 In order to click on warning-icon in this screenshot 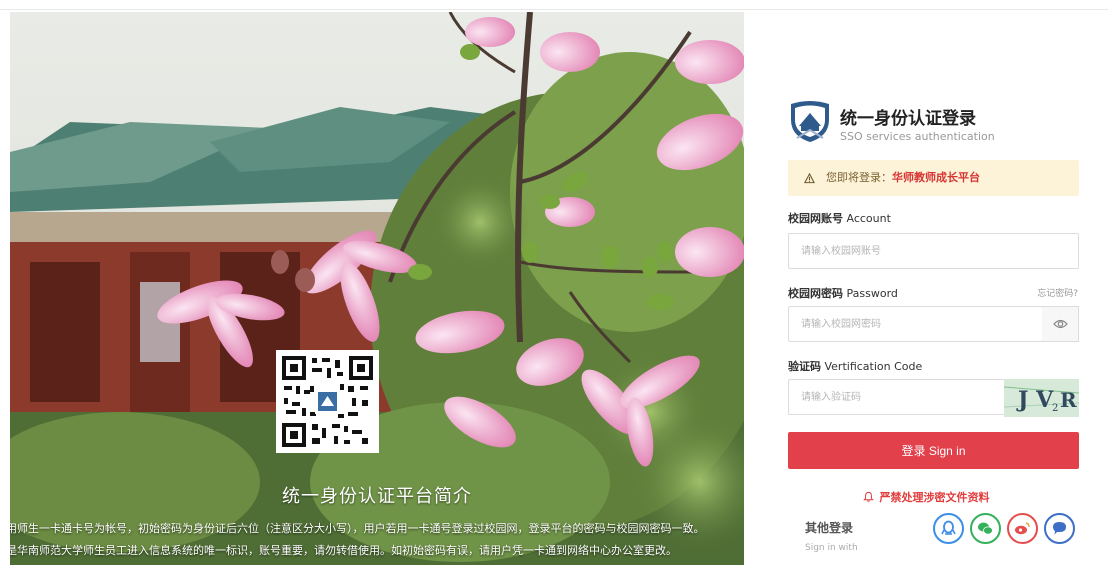, I will do `click(809, 178)`.